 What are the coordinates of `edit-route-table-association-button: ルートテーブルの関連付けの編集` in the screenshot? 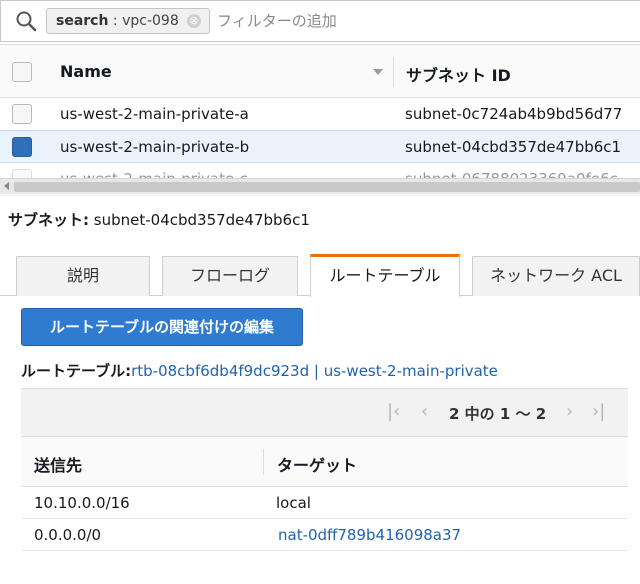 It's located at (162, 327).